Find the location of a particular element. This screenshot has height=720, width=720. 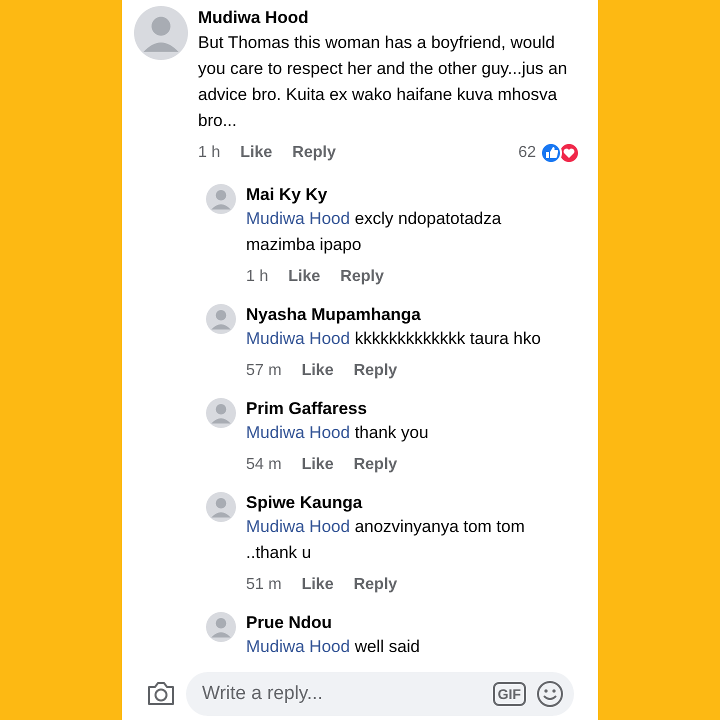

reply-text: Mudiwa Hood kkkkkkkkkkkkk taura hko is located at coordinates (394, 339).